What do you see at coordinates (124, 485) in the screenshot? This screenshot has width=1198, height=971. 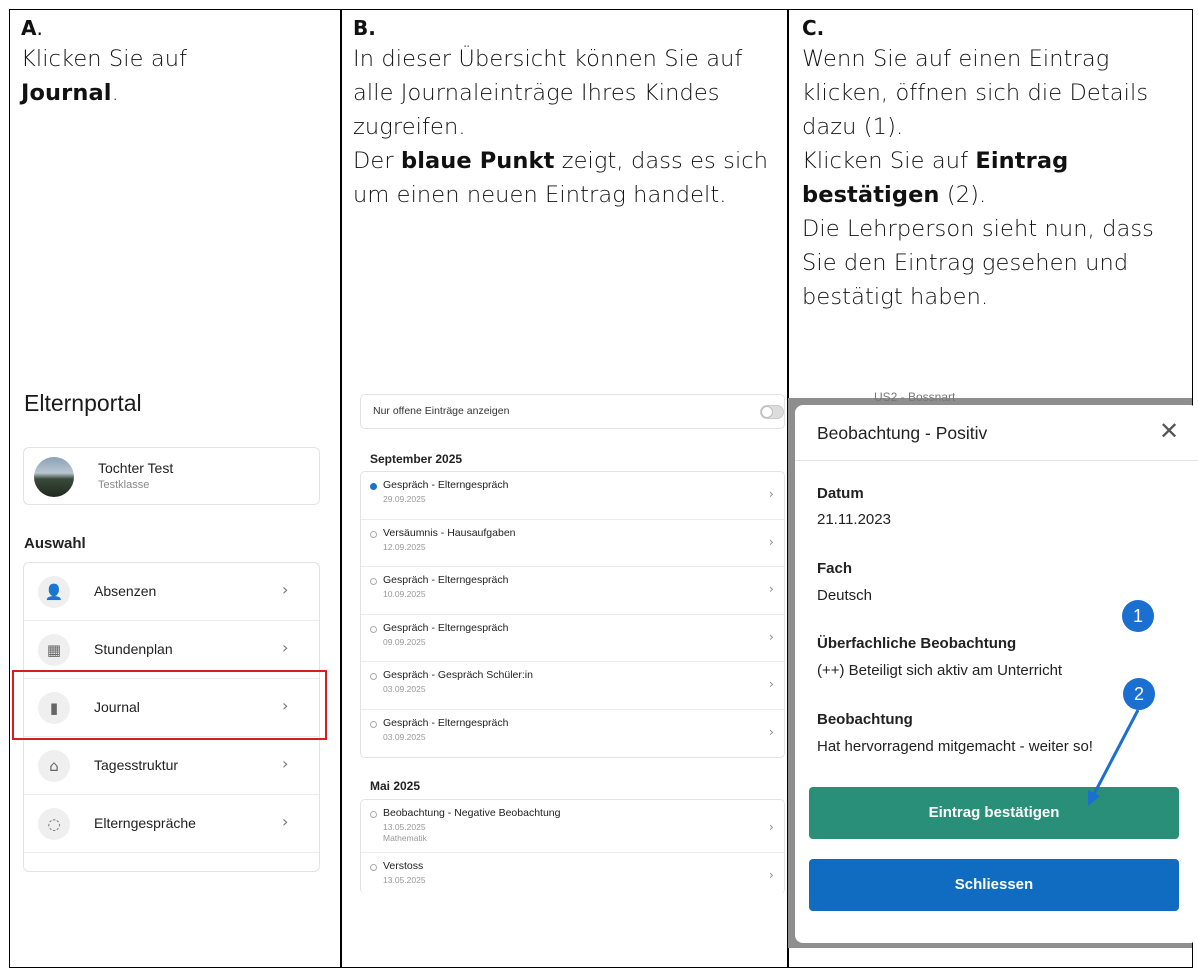 I see `child-class: Testklasse` at bounding box center [124, 485].